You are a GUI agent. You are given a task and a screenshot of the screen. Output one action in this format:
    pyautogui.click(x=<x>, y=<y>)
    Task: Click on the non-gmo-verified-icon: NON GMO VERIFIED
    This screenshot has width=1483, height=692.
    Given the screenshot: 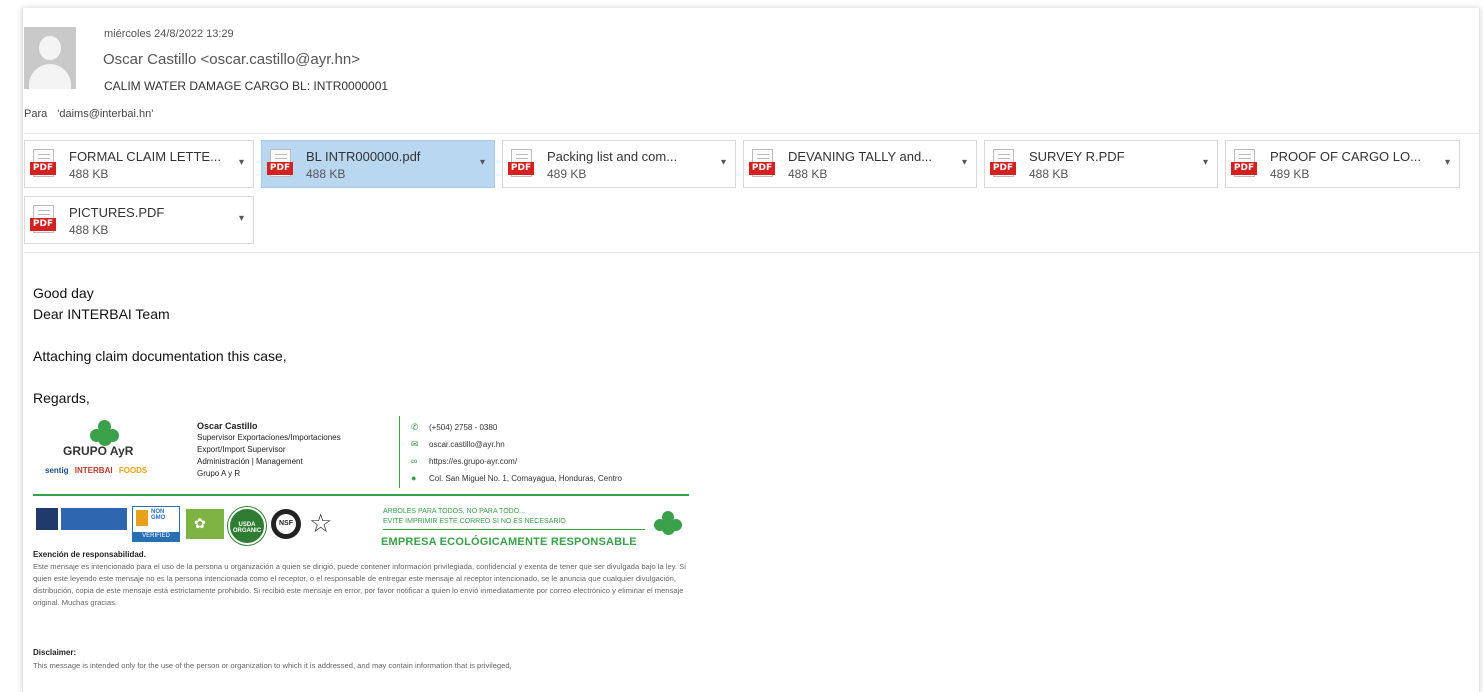 What is the action you would take?
    pyautogui.click(x=156, y=524)
    